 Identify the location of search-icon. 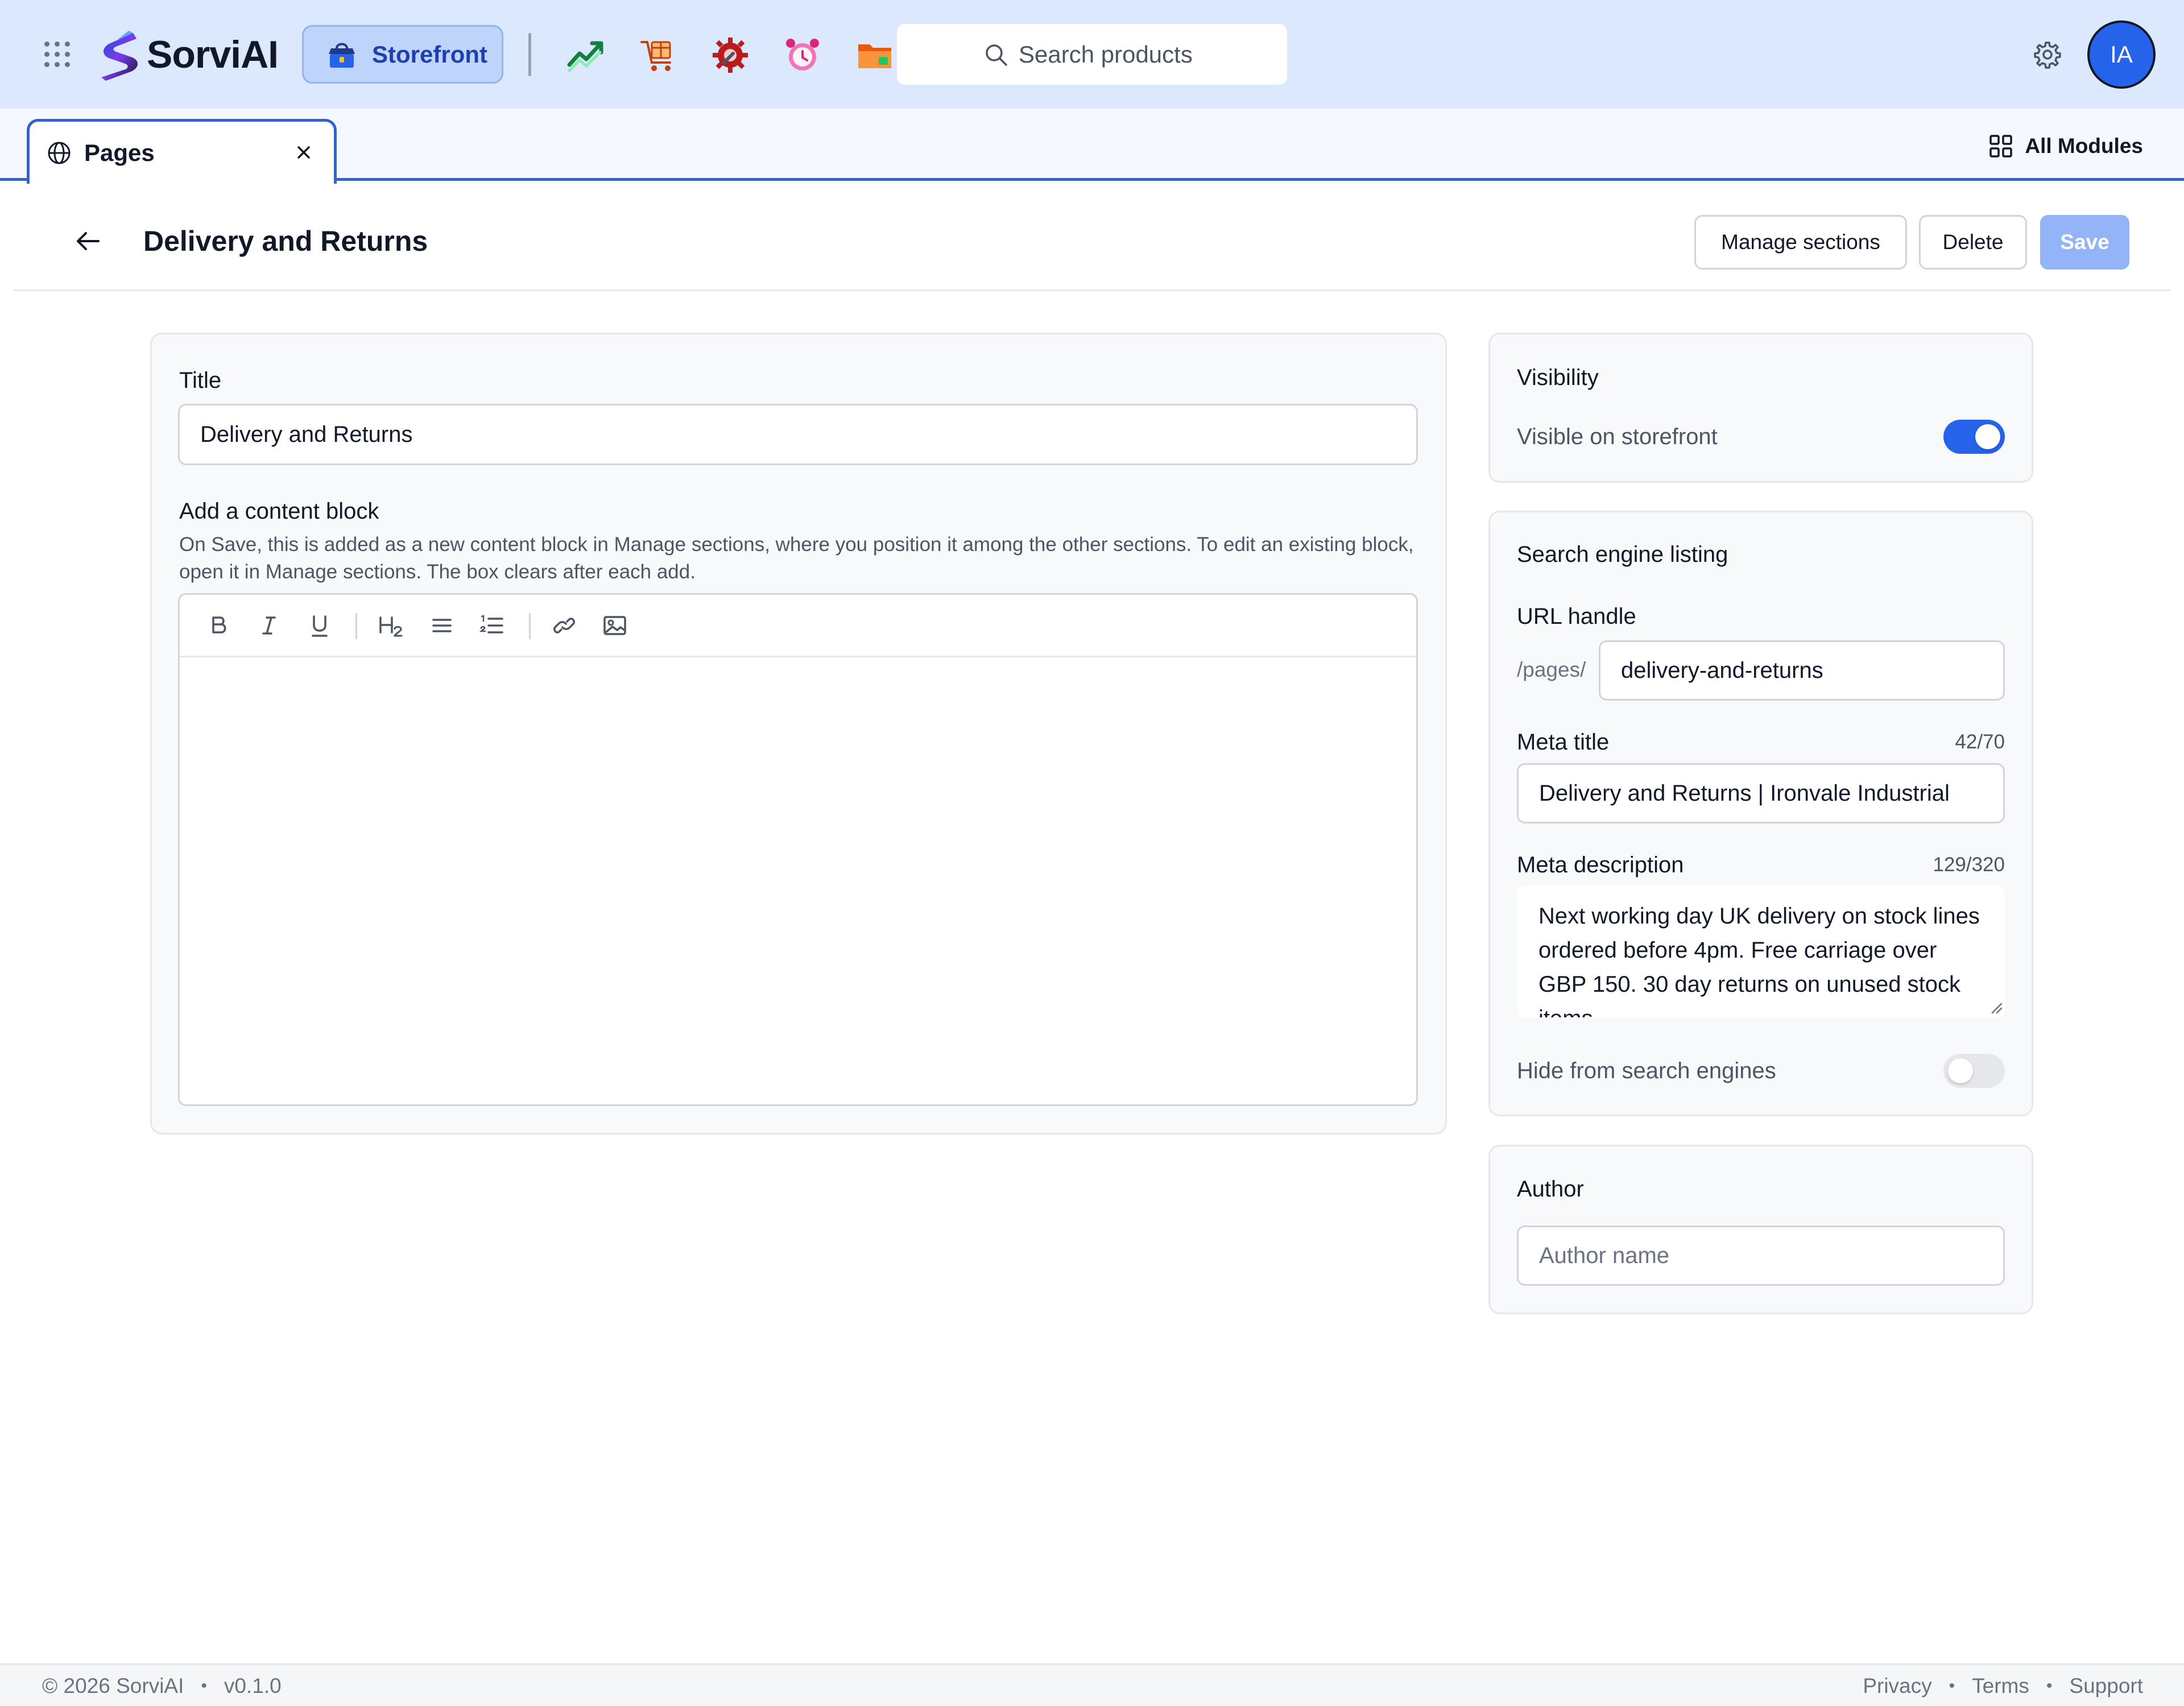
(996, 55).